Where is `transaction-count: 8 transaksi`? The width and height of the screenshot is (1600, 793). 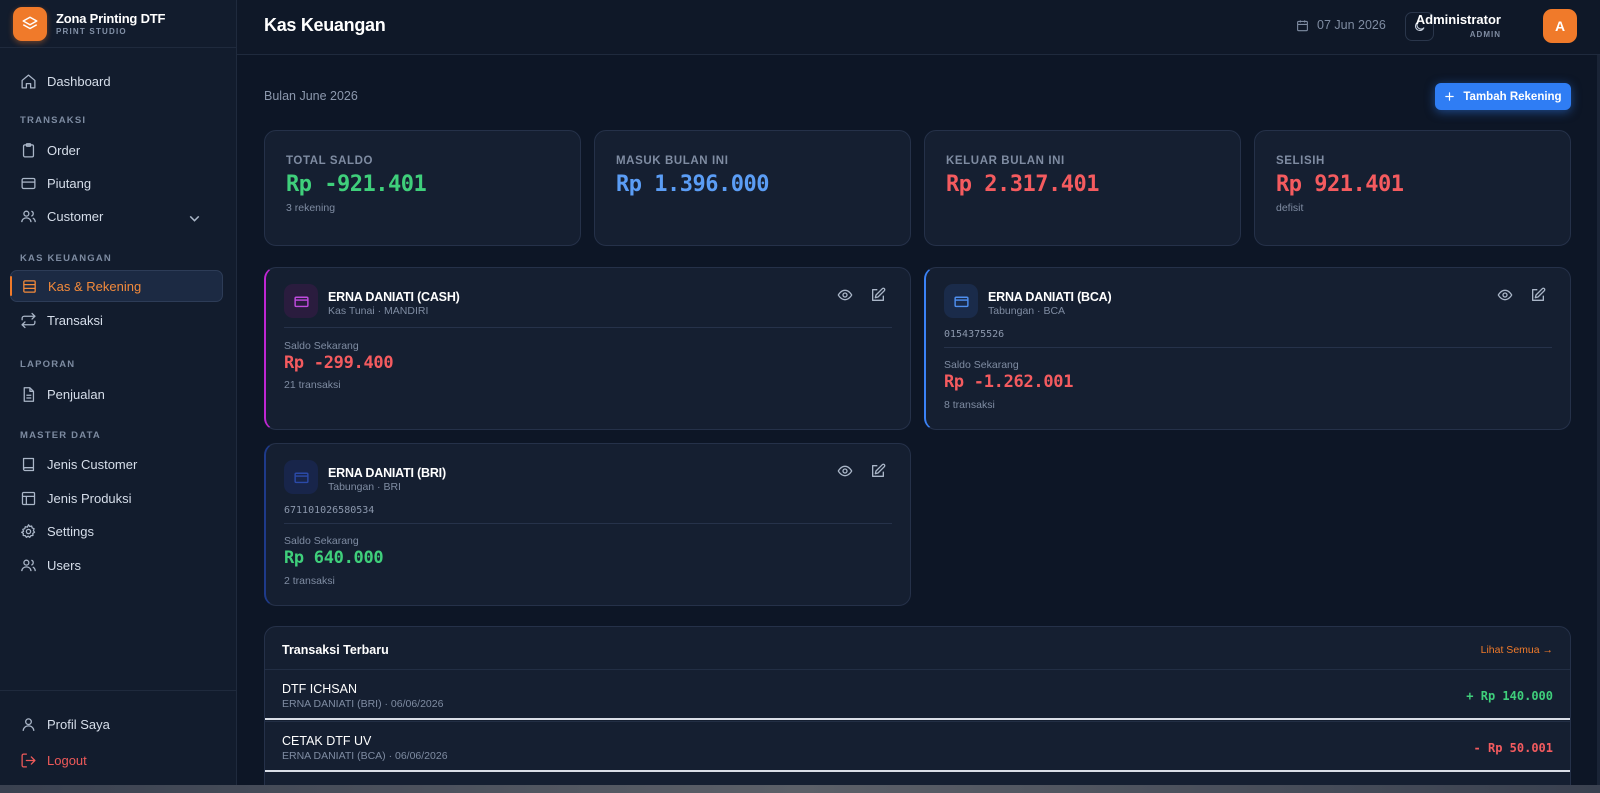
transaction-count: 8 transaksi is located at coordinates (969, 405).